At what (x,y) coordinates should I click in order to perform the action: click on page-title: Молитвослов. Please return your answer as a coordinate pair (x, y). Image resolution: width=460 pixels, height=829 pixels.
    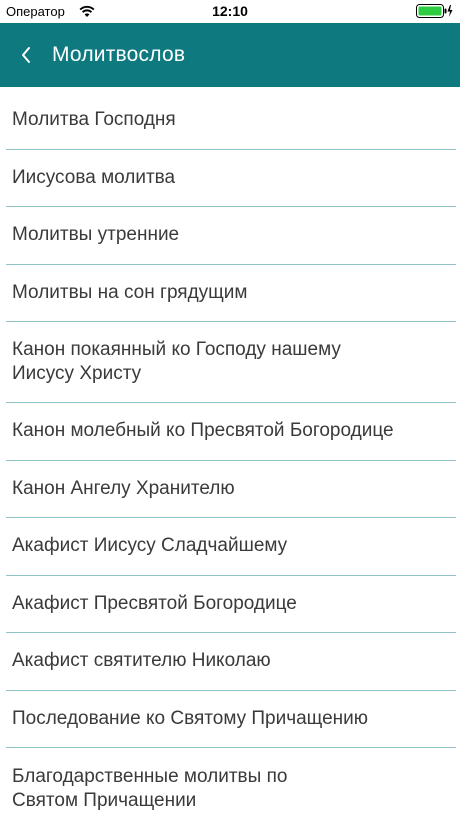
    Looking at the image, I should click on (119, 54).